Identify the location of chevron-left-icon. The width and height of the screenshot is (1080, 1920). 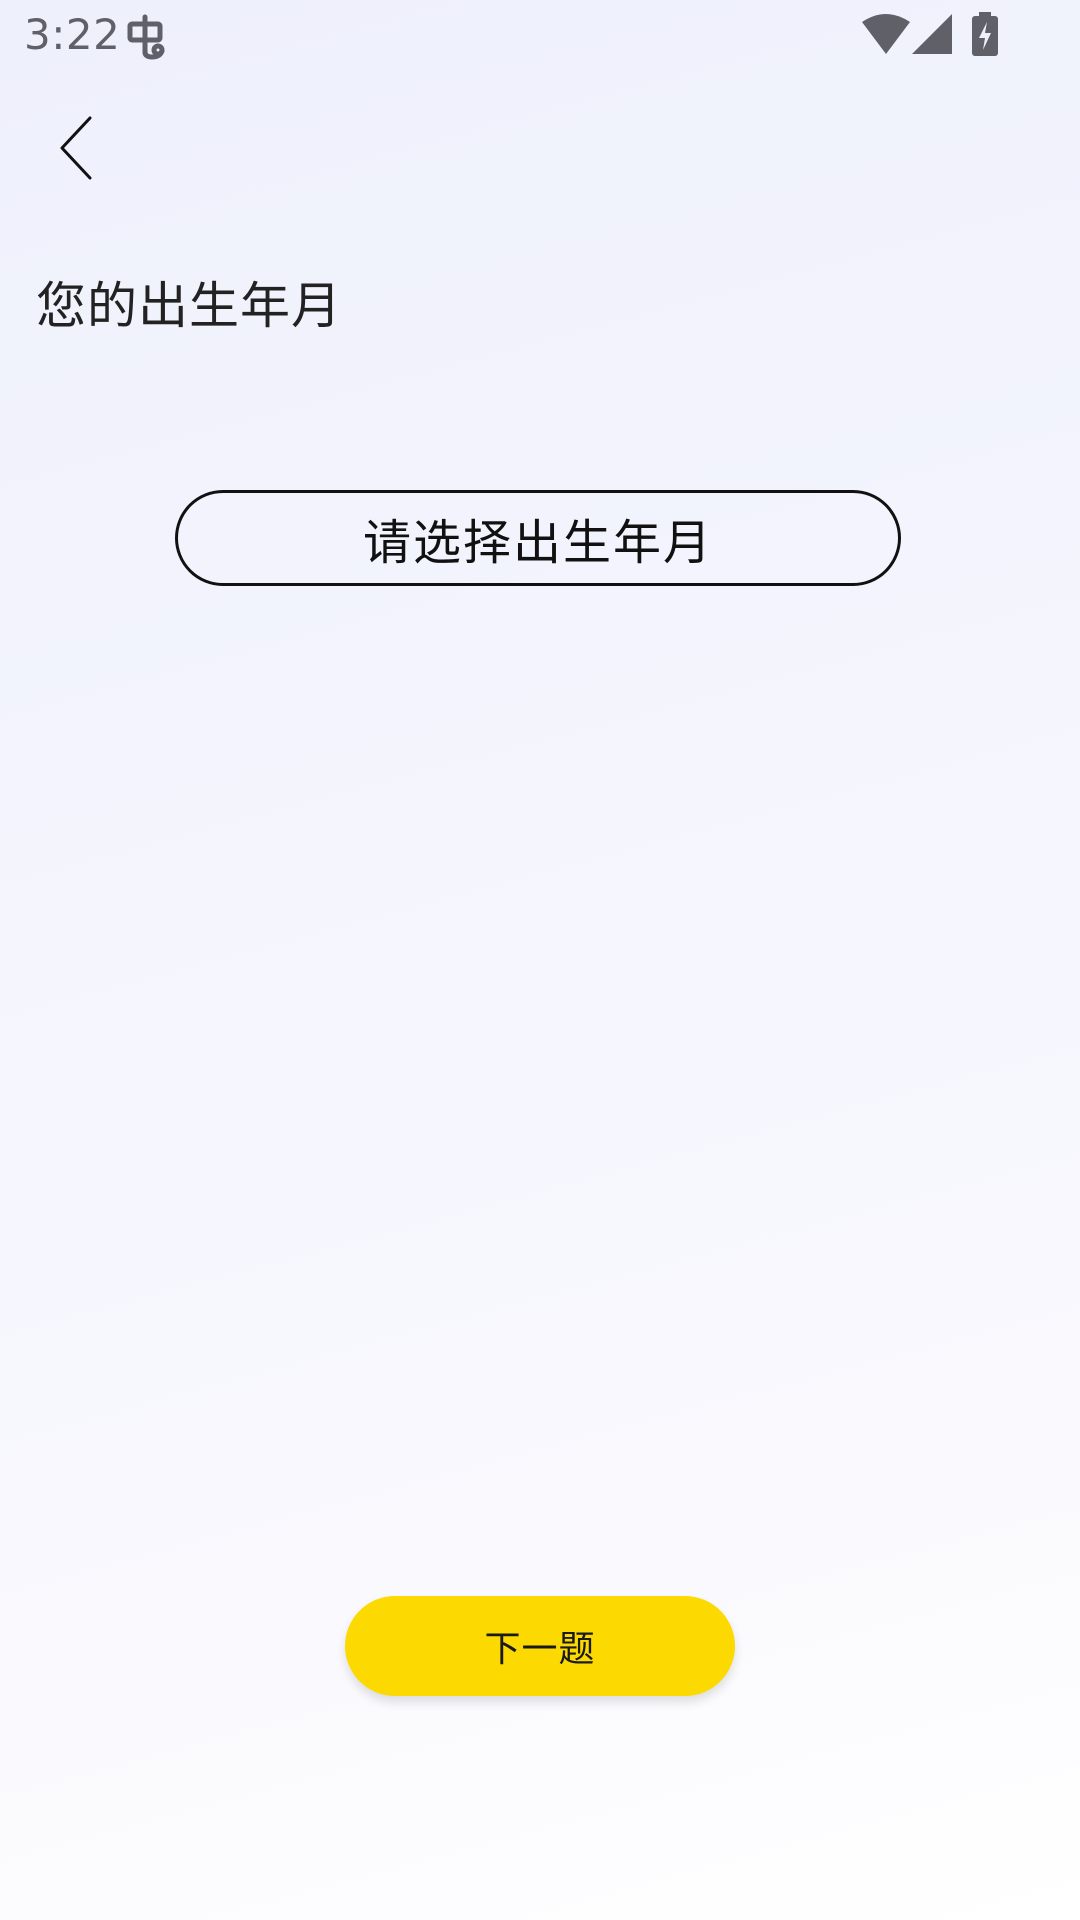
(76, 148).